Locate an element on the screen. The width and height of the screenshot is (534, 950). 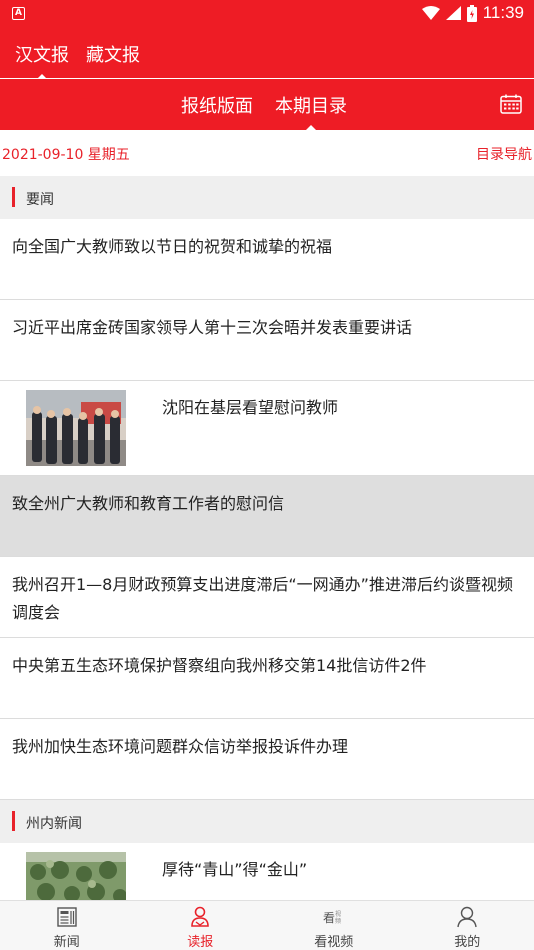
section-header: 要闻 is located at coordinates (267, 197).